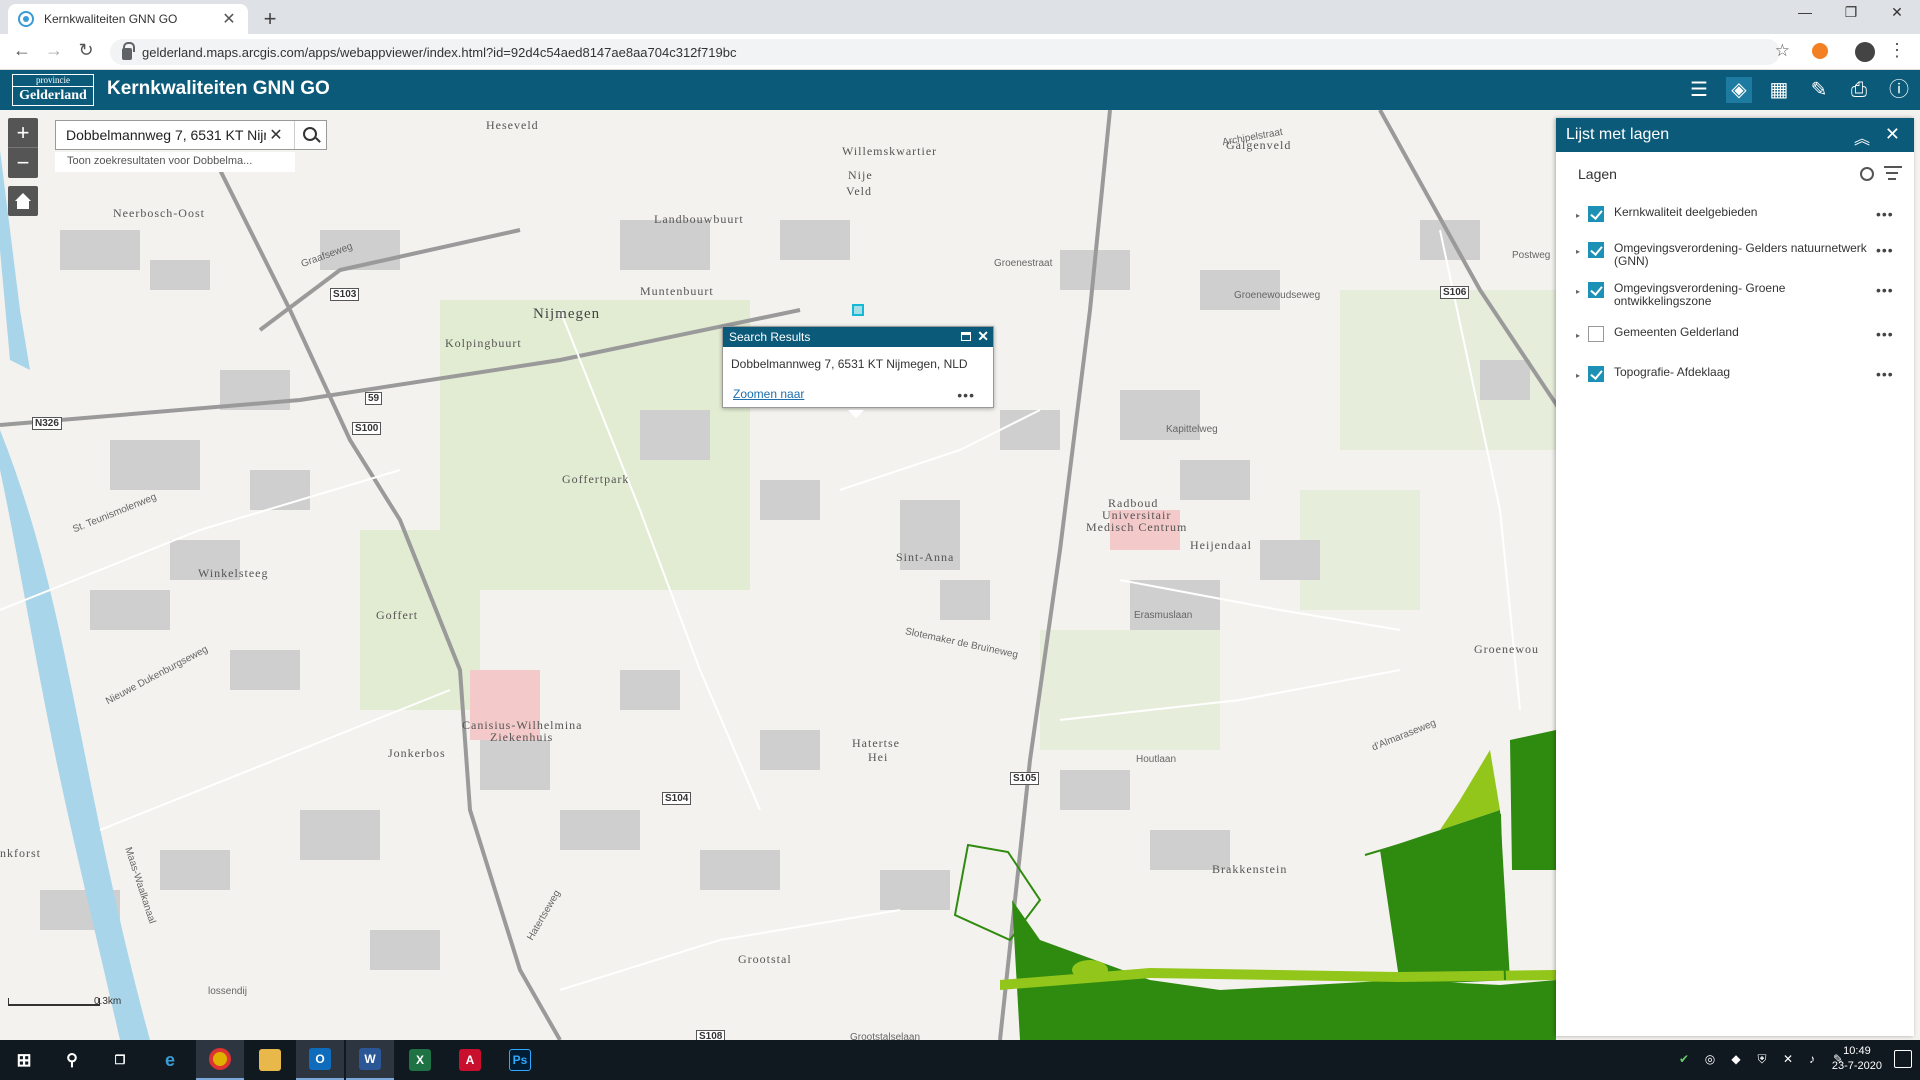 The height and width of the screenshot is (1080, 1920). What do you see at coordinates (966, 336) in the screenshot?
I see `popup-maximize-icon` at bounding box center [966, 336].